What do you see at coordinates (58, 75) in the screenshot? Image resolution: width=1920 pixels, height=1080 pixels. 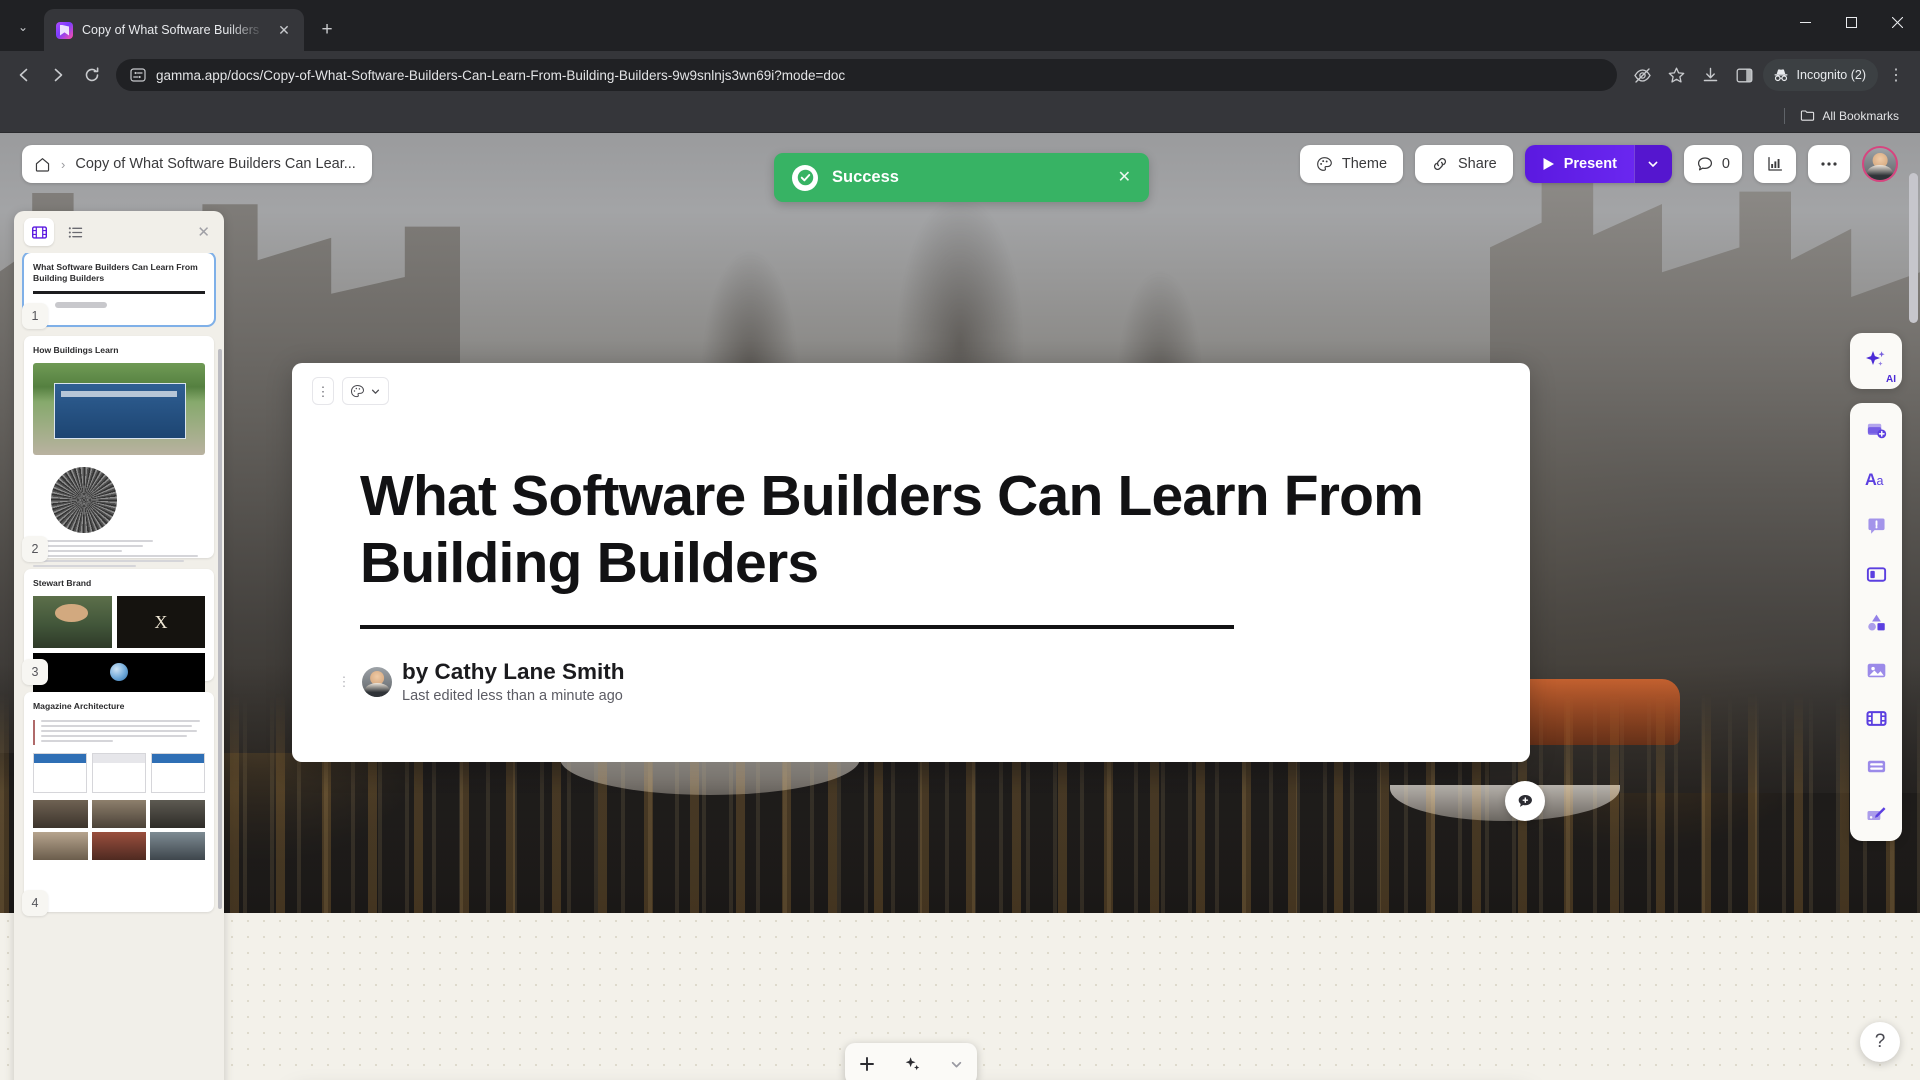 I see `forward-icon` at bounding box center [58, 75].